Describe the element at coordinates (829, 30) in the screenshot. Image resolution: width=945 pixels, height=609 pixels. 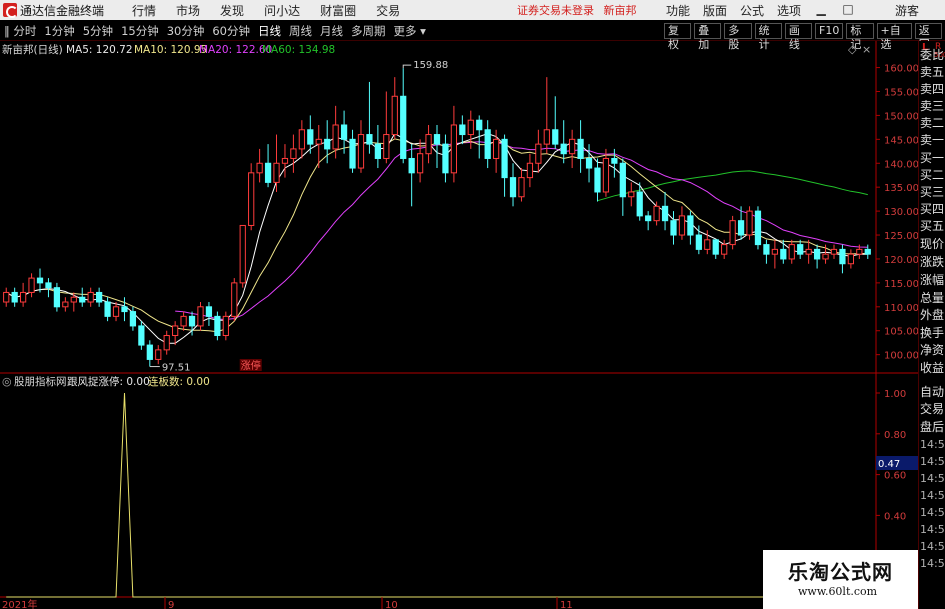
I see `tool-f10: F10` at that location.